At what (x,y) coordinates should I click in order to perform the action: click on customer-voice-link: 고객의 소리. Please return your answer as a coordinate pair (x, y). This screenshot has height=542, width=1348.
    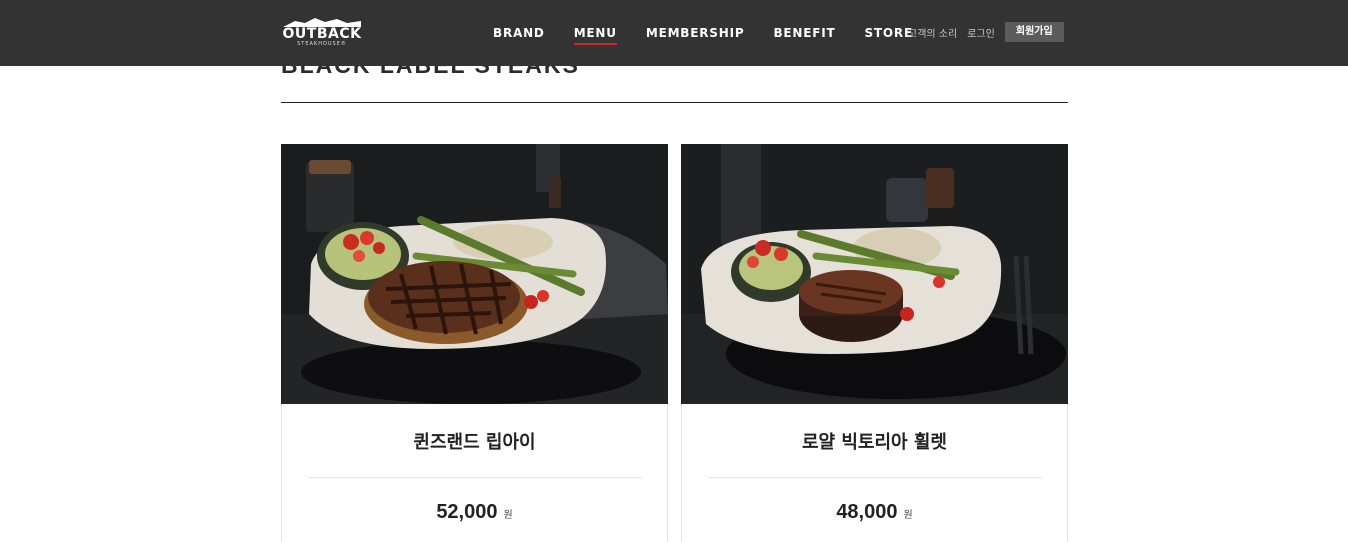
    Looking at the image, I should click on (932, 32).